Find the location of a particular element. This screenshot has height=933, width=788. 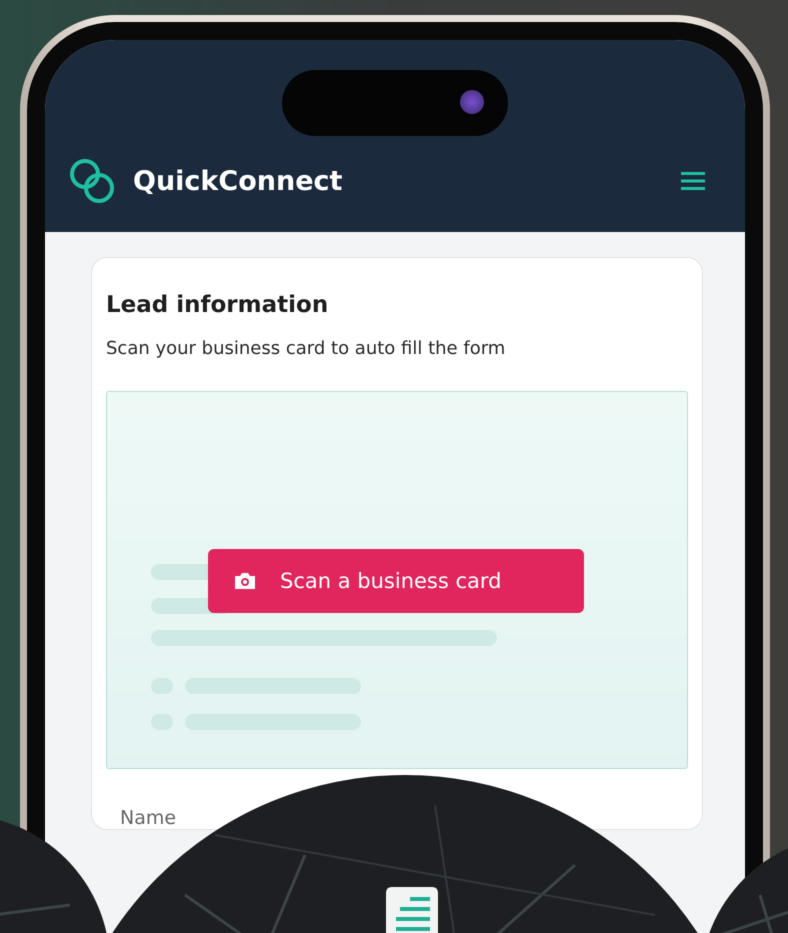

menu-icon is located at coordinates (693, 181).